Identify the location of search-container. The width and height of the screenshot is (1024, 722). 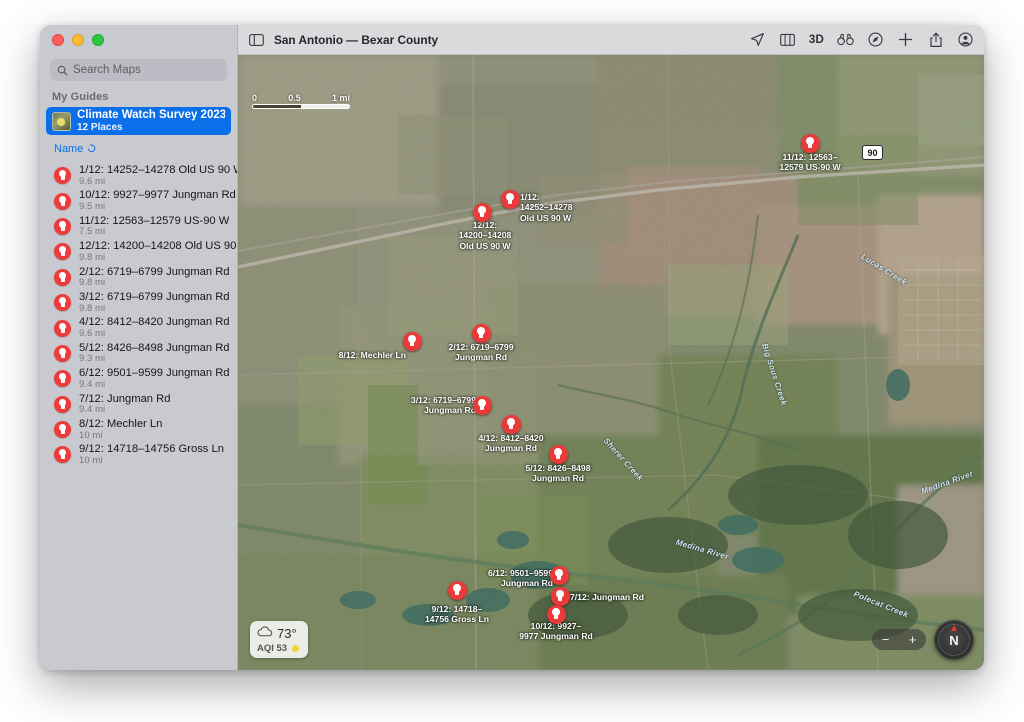
(138, 72).